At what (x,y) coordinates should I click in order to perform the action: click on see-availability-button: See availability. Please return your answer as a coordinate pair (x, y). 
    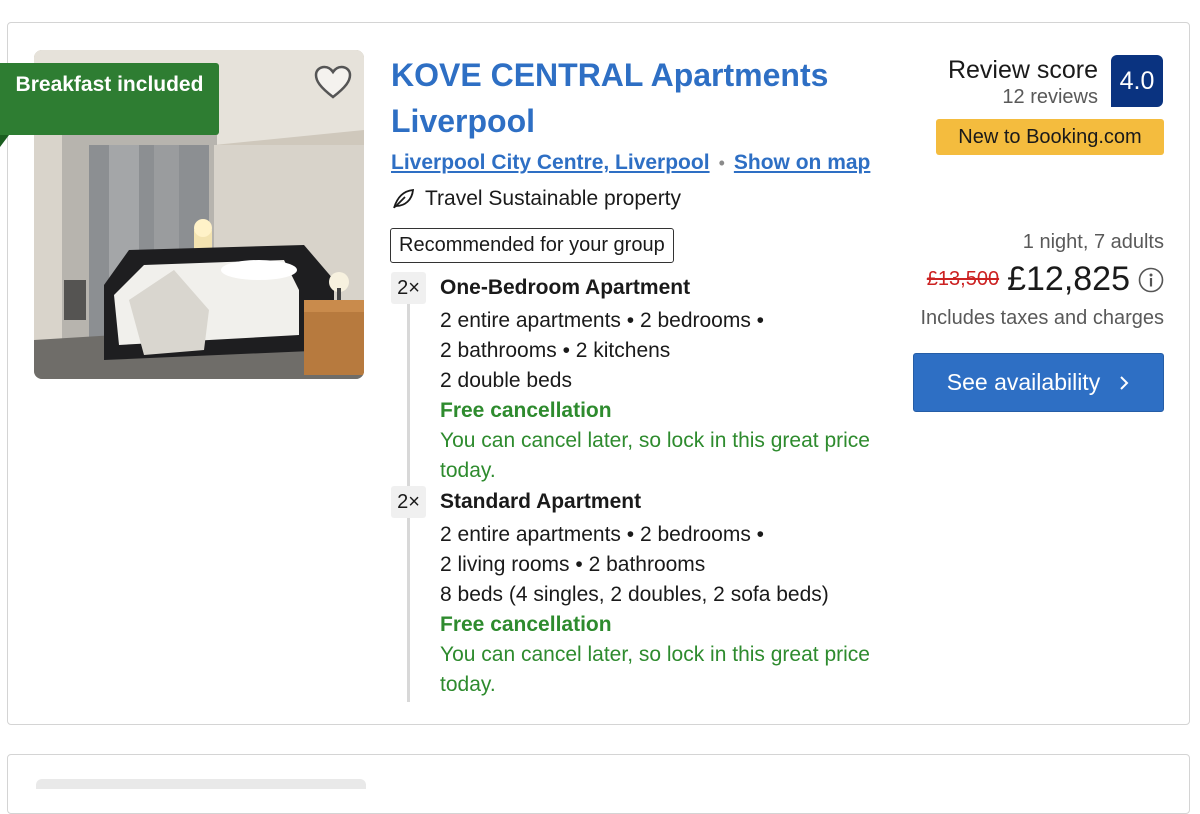
    Looking at the image, I should click on (1038, 382).